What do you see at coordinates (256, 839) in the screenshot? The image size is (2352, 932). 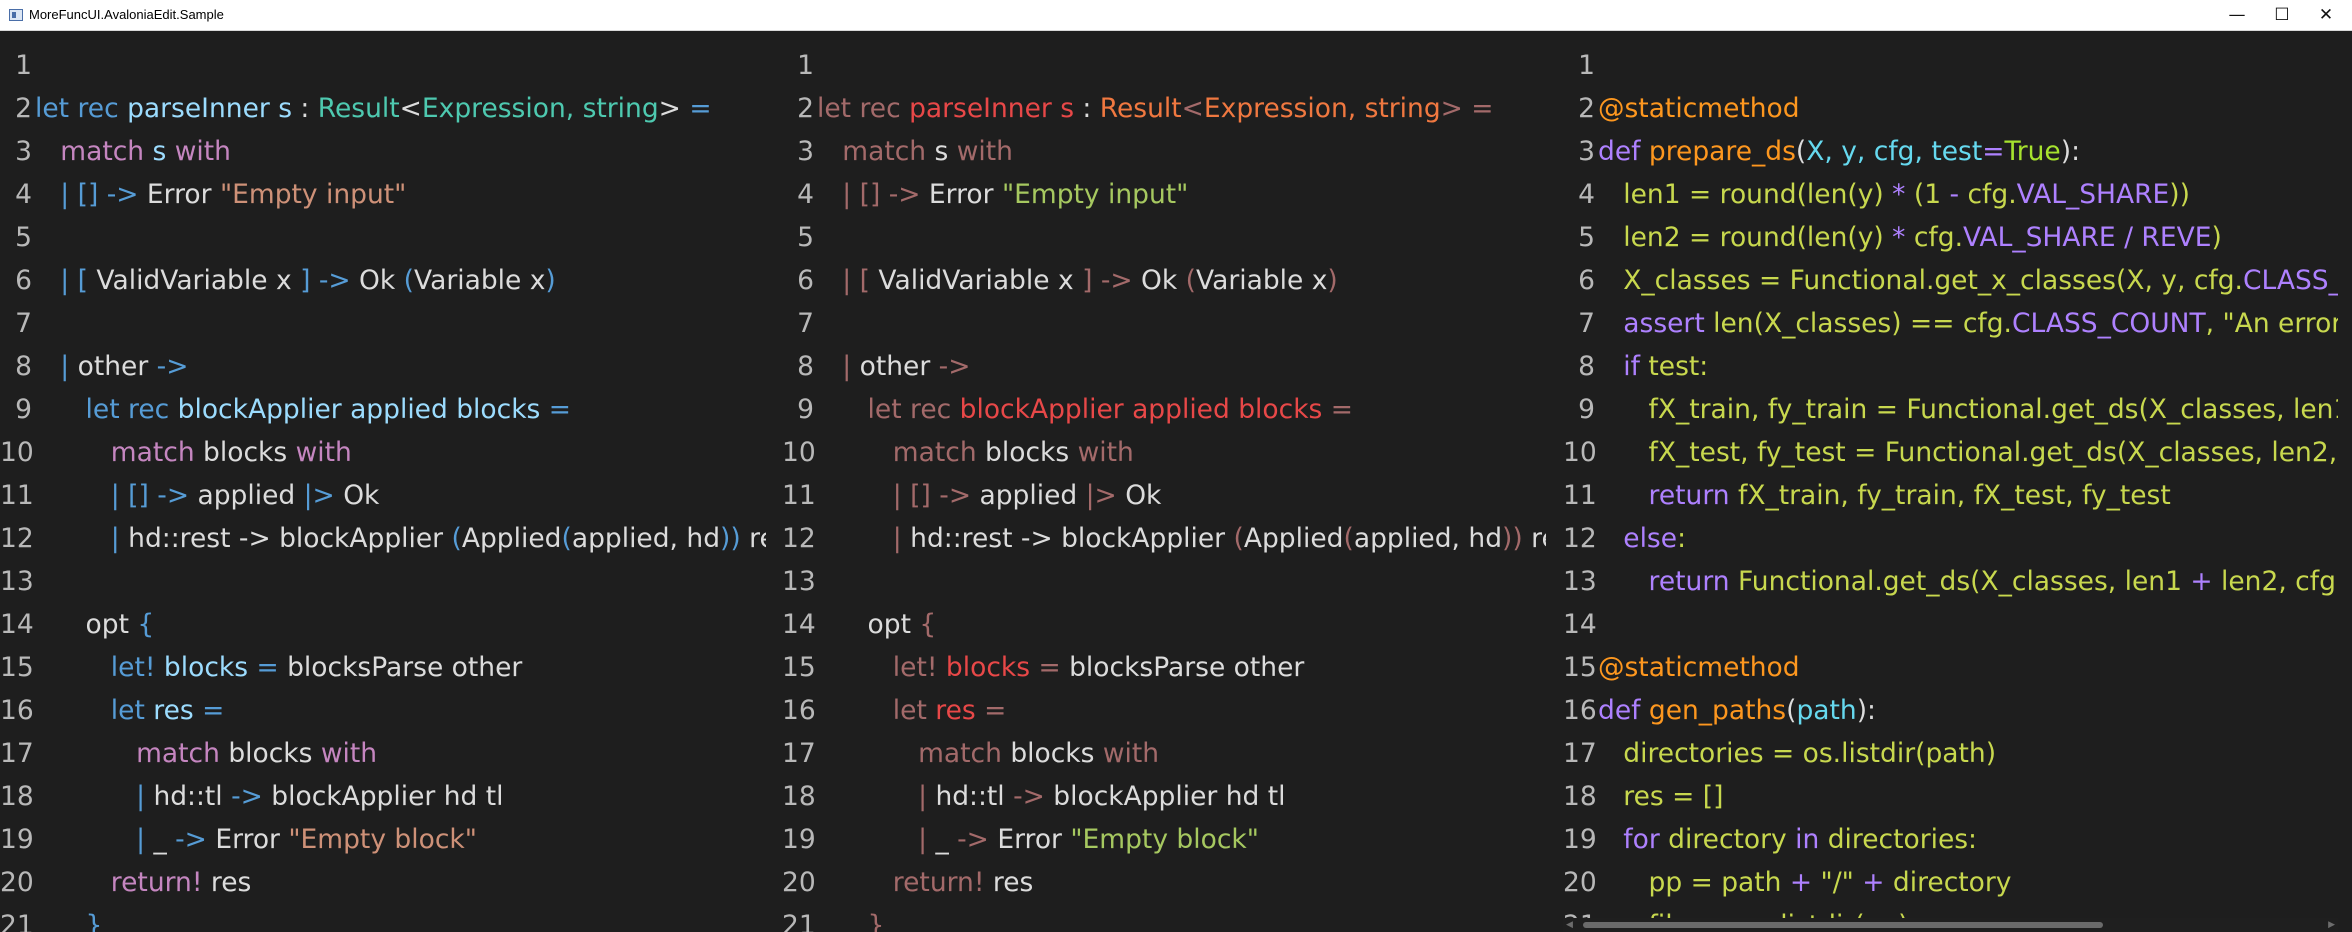 I see `line-text: | _ -> Error "Empty block"` at bounding box center [256, 839].